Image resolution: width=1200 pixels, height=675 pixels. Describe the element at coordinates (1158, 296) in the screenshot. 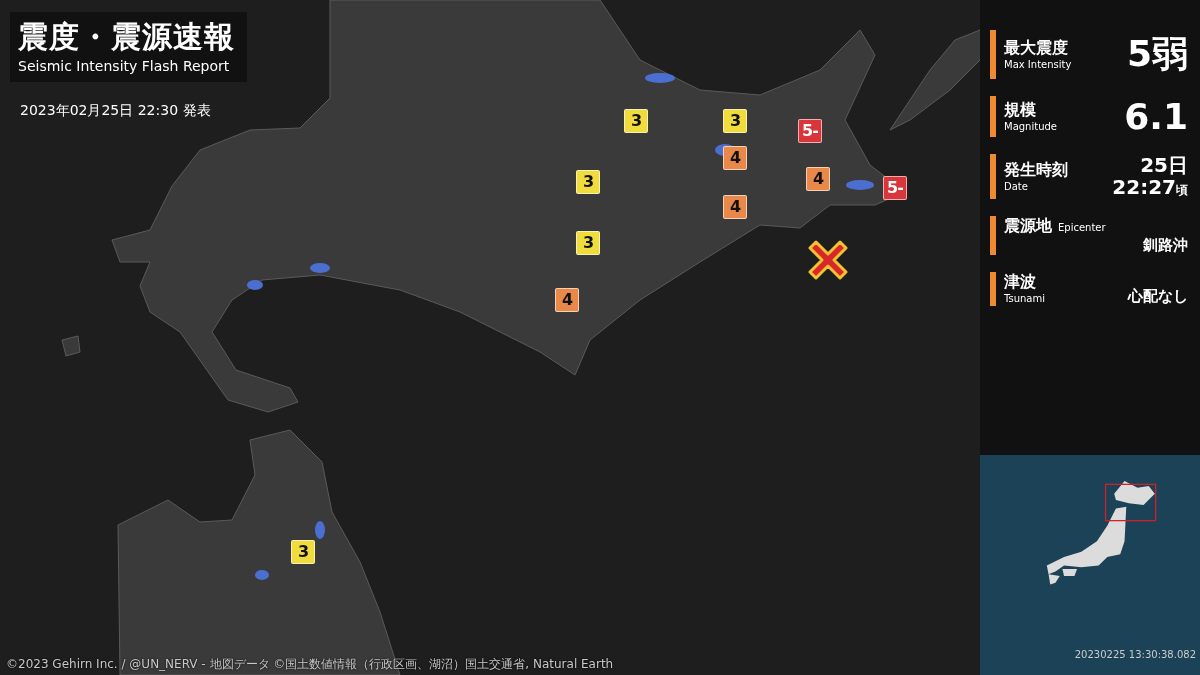

I see `field-value: 心配なし` at that location.